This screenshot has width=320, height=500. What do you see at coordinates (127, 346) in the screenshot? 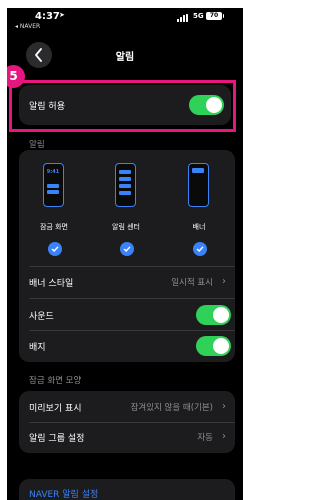
I see `badge-row: 배지` at bounding box center [127, 346].